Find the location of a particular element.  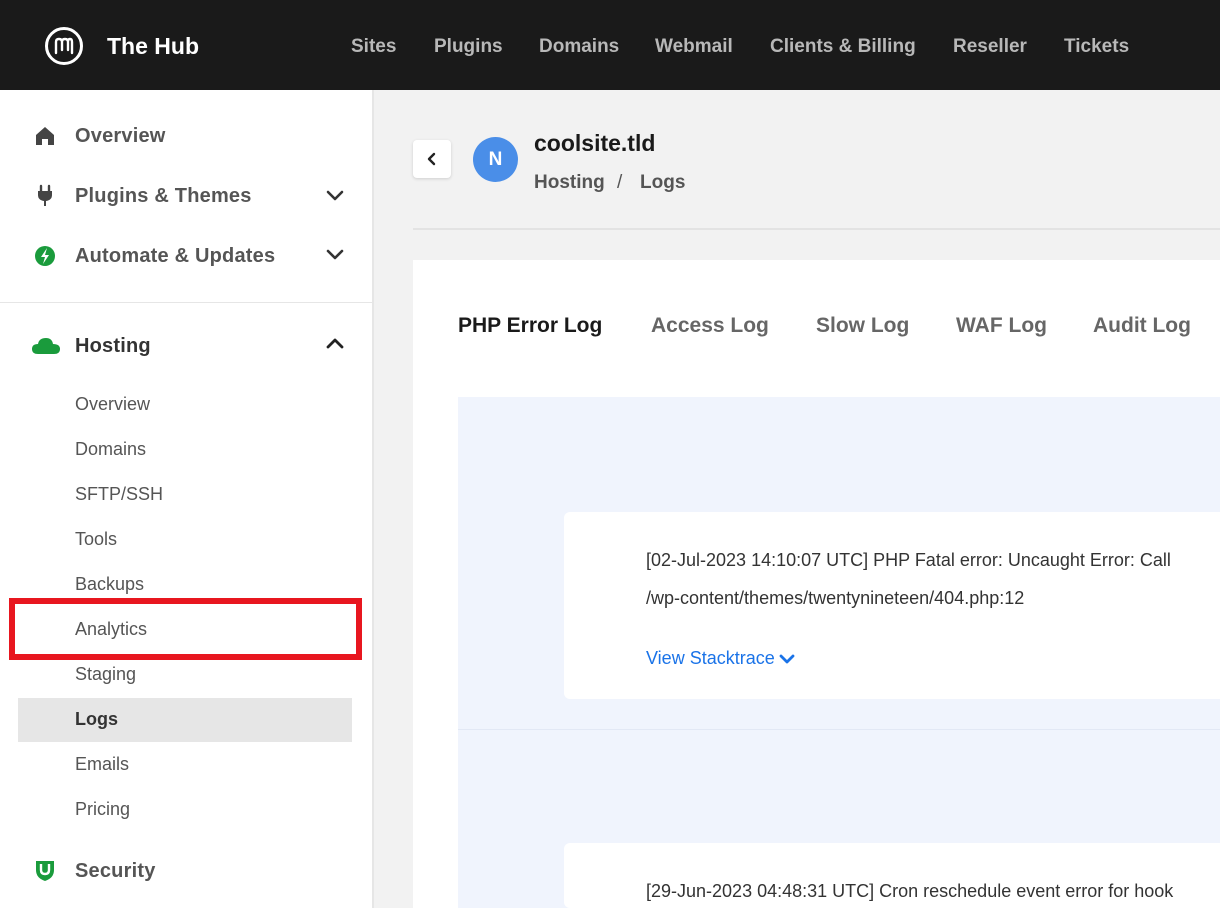

sidebar-sub-overview: Overview is located at coordinates (112, 404).